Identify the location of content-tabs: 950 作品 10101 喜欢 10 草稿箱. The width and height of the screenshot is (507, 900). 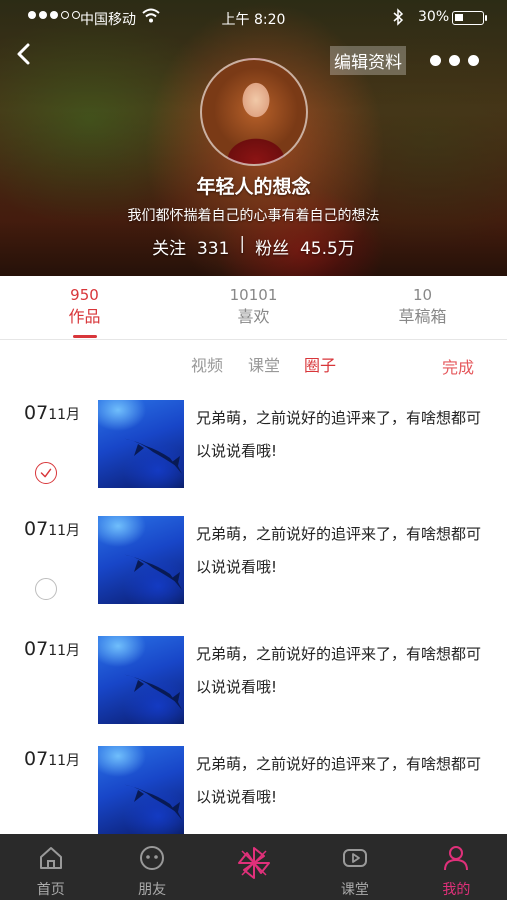
(253, 308).